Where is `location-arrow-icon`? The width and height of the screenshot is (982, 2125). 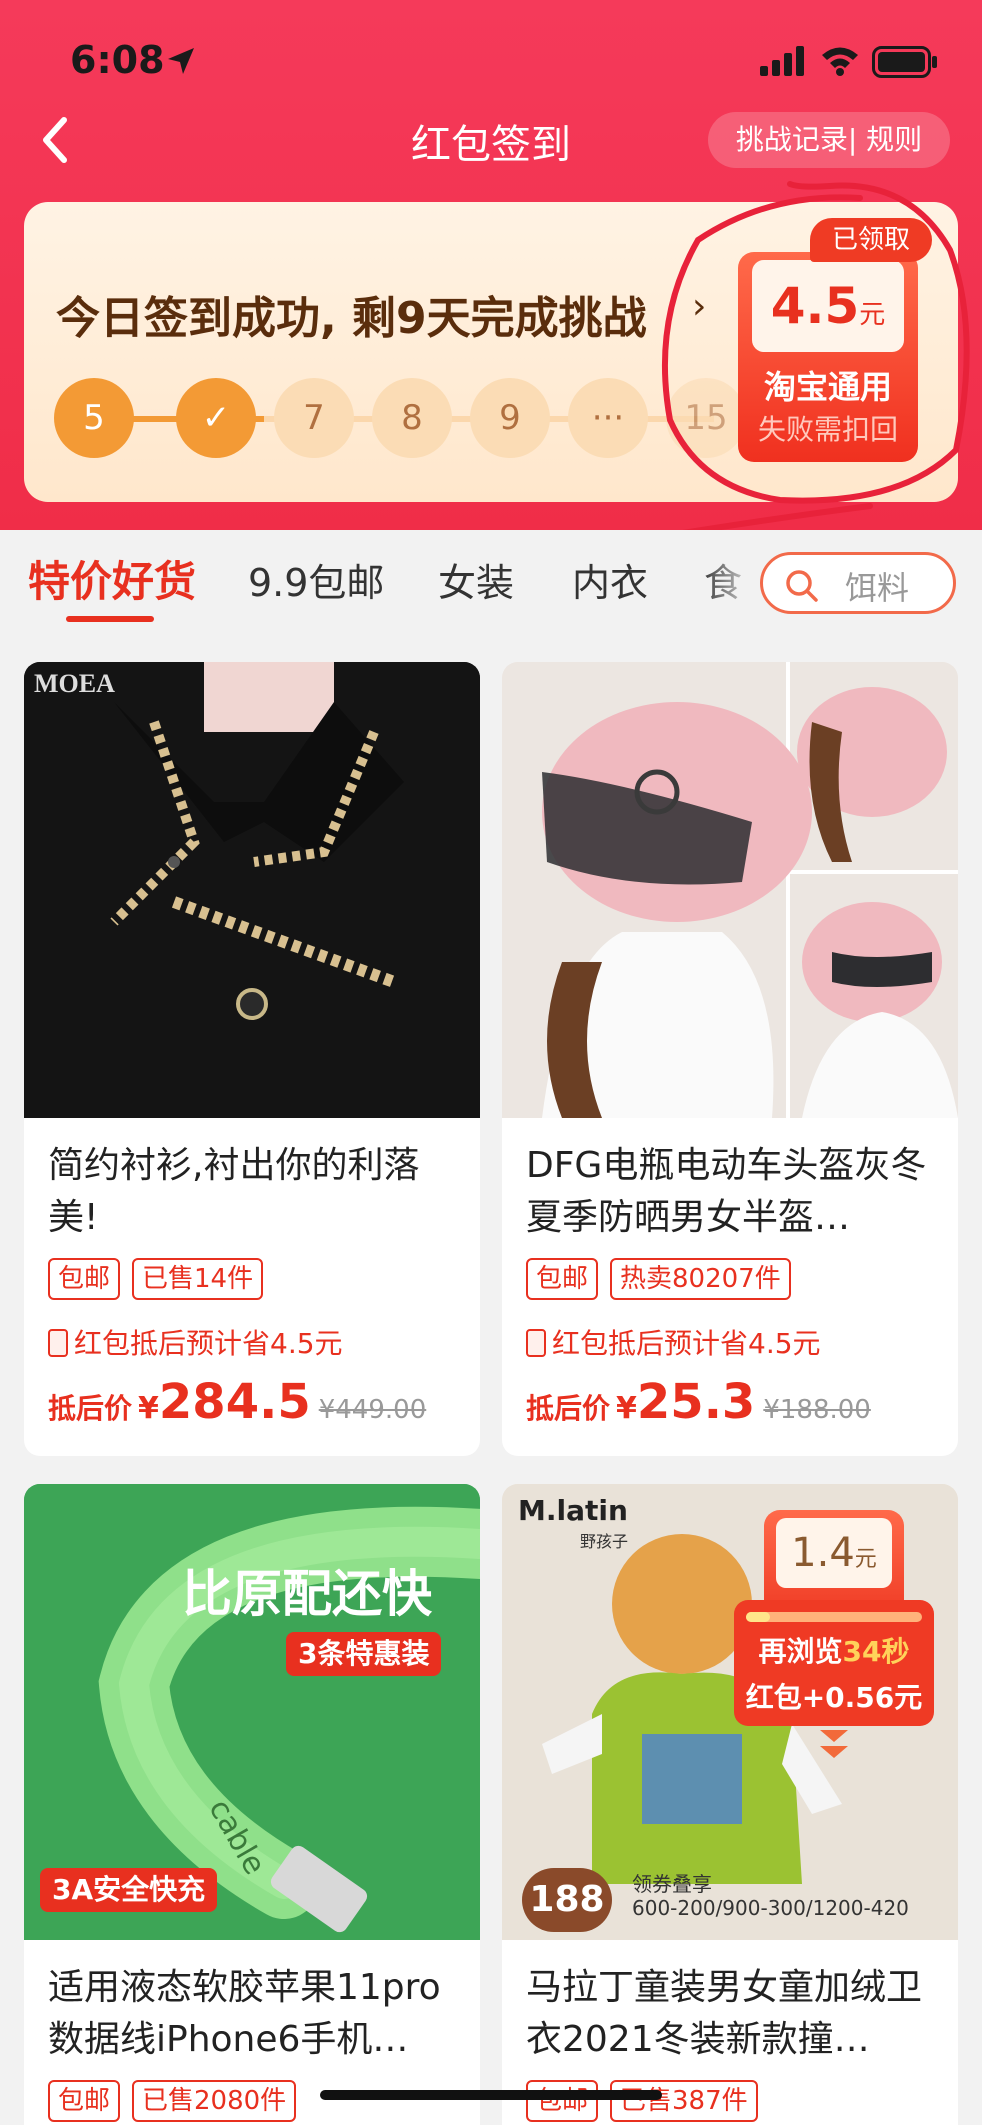
location-arrow-icon is located at coordinates (181, 61).